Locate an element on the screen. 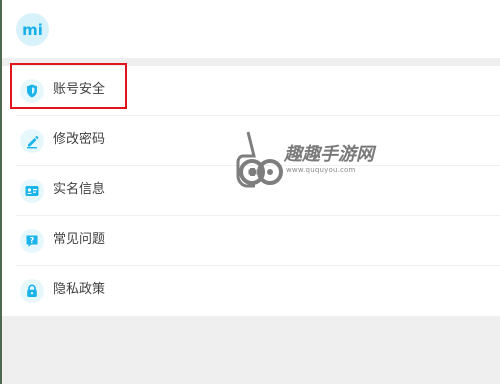 The image size is (500, 384). shield-icon is located at coordinates (32, 91).